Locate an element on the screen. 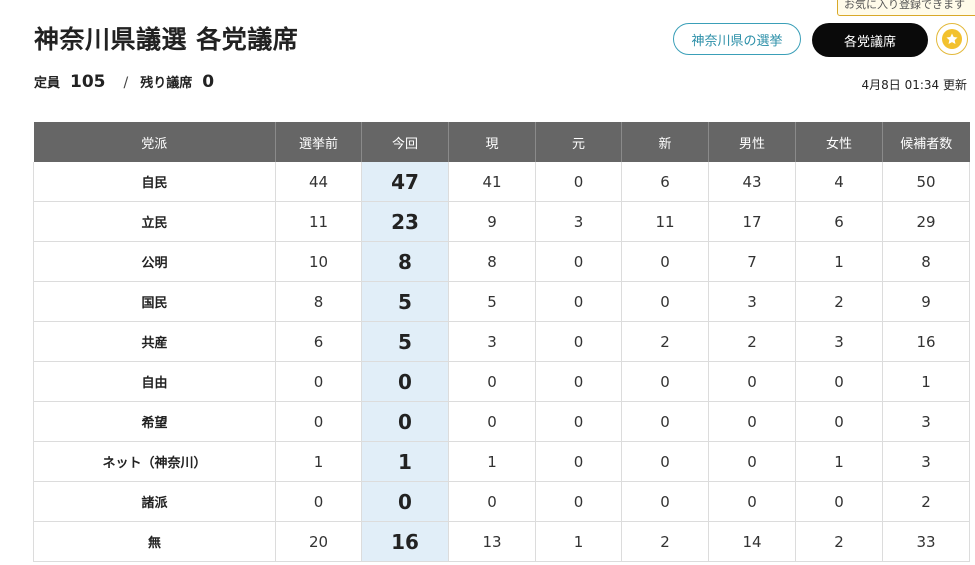  table-cell: 43 is located at coordinates (752, 182).